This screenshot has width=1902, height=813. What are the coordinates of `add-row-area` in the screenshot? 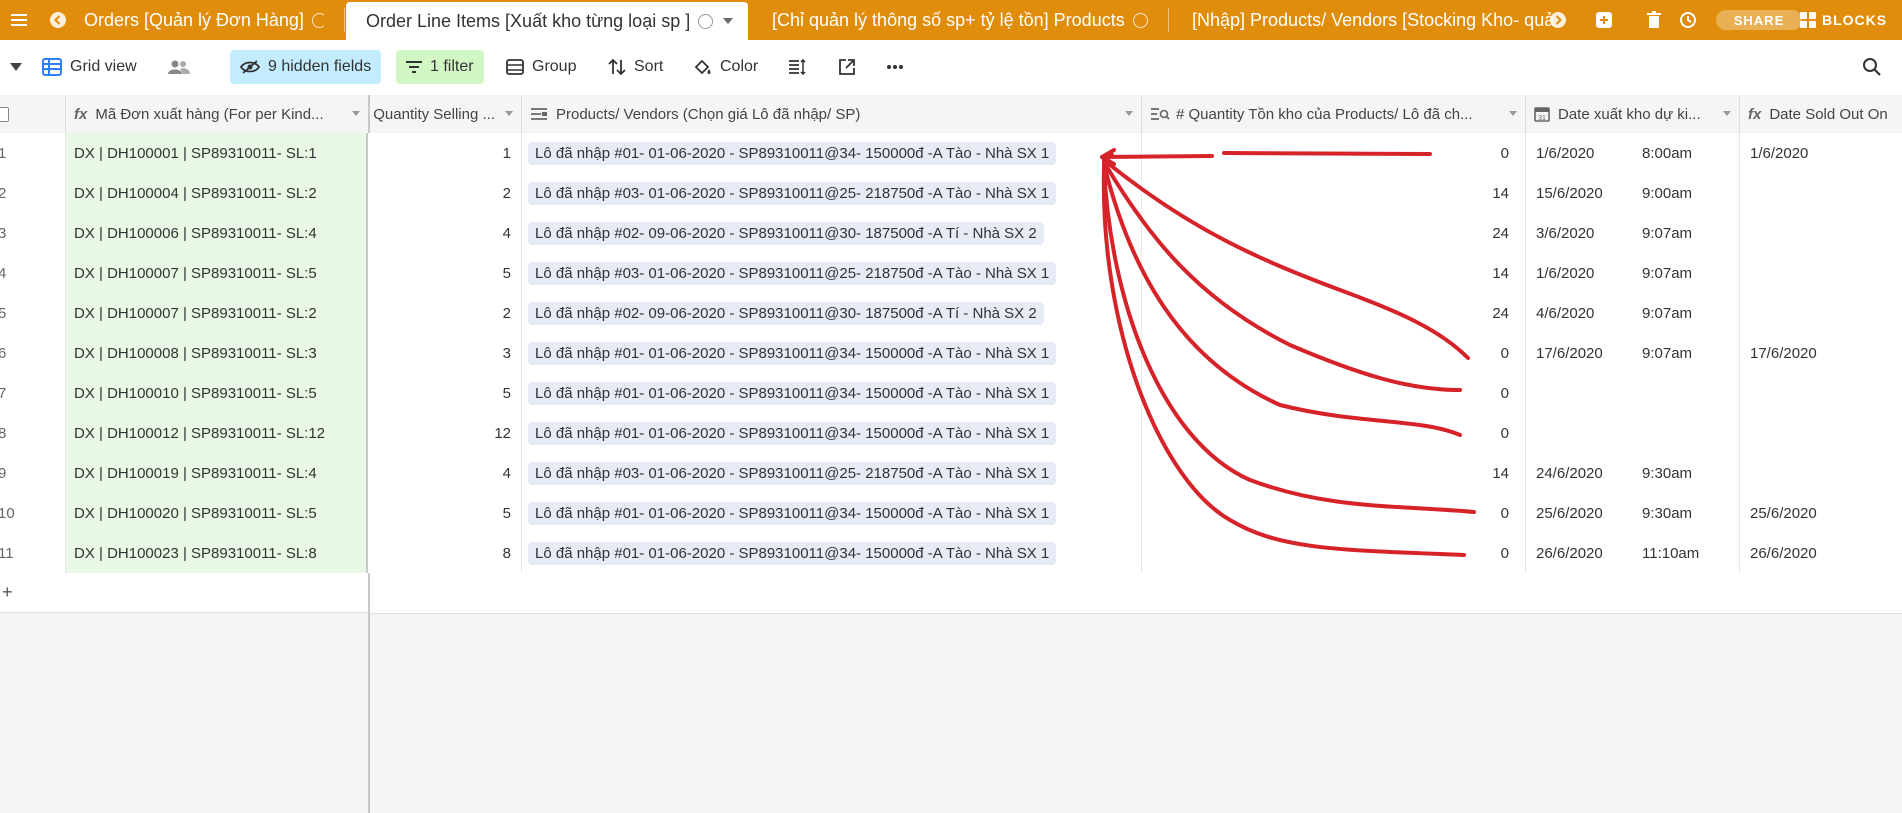 It's located at (1136, 593).